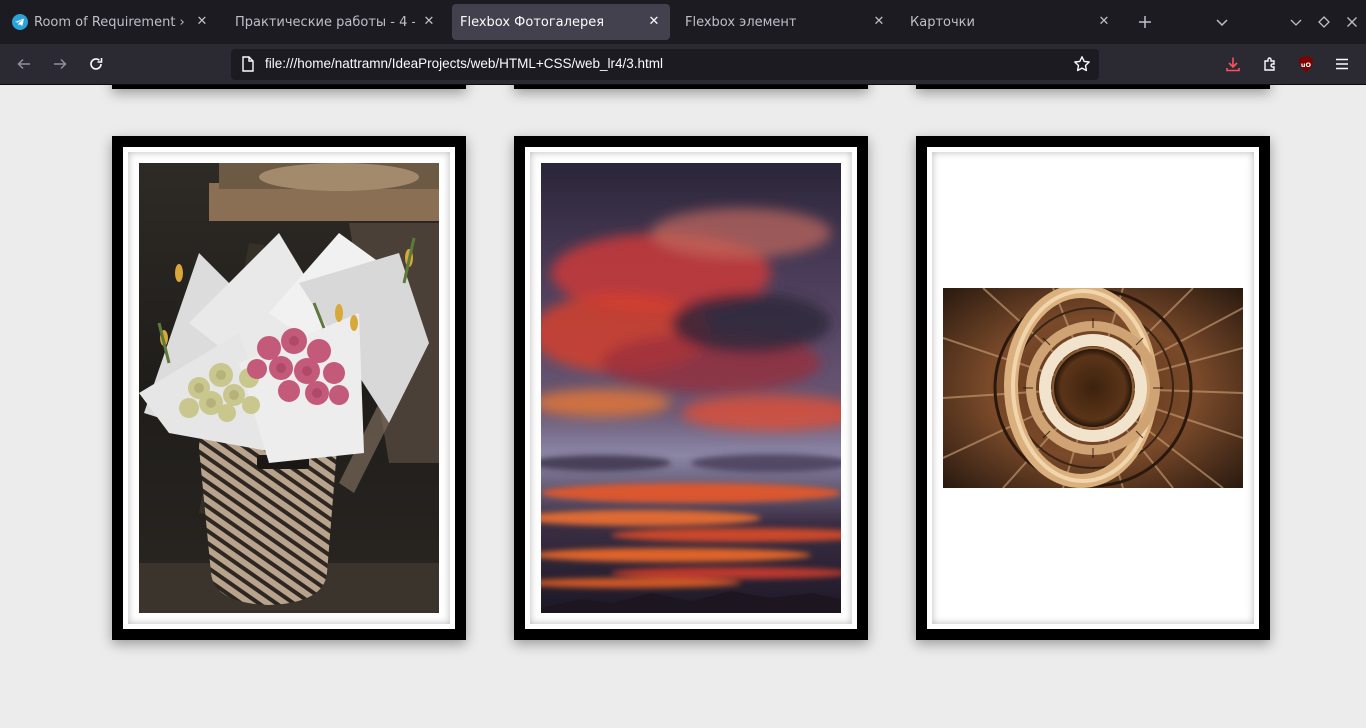  I want to click on tab-room-of-requirement: Room of Requirement › Флуд ✕, so click(111, 22).